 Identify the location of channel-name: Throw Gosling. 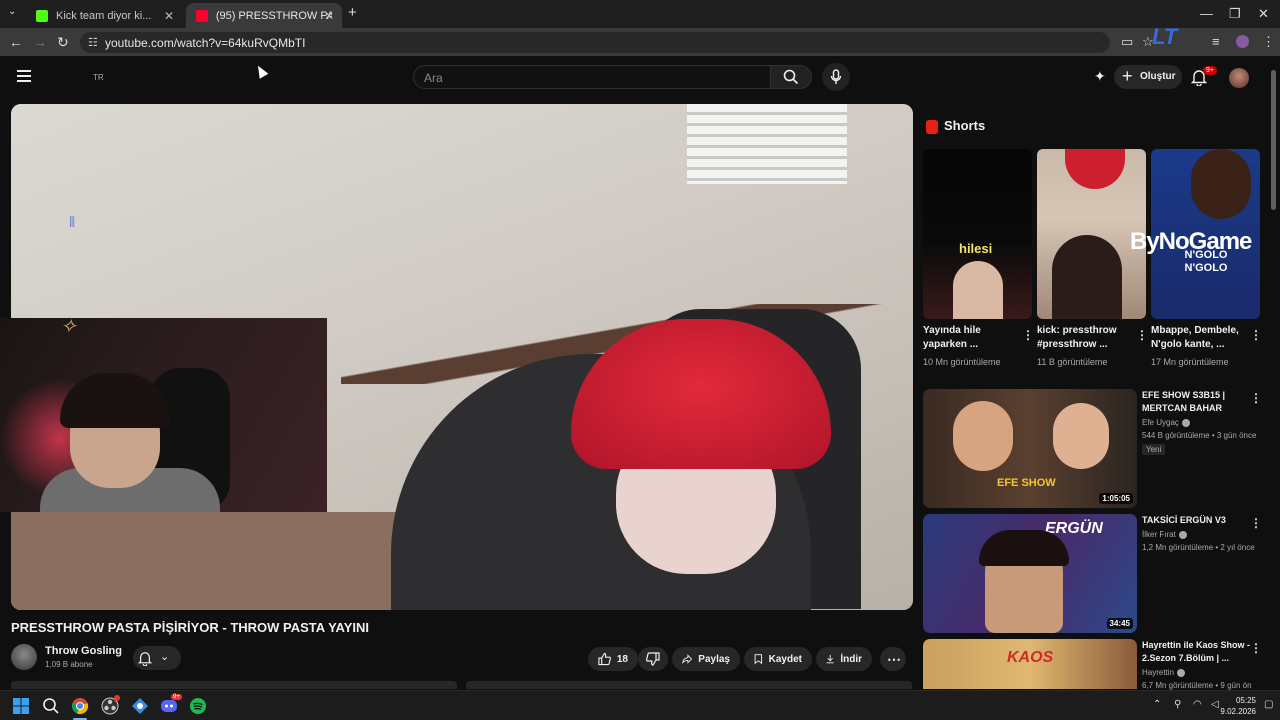
(83, 651).